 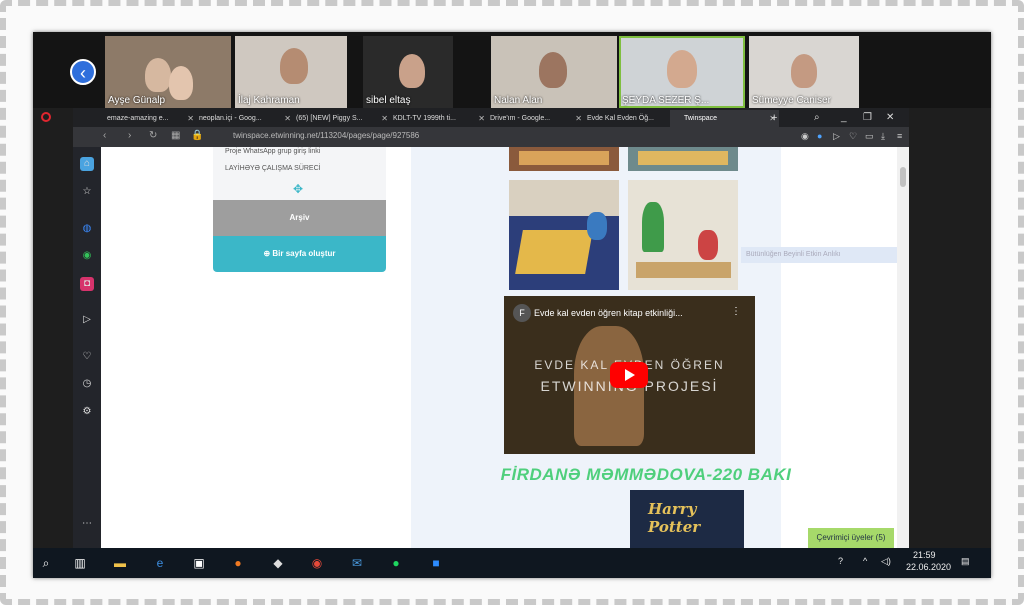 I want to click on download-icon: ⤓, so click(x=883, y=136).